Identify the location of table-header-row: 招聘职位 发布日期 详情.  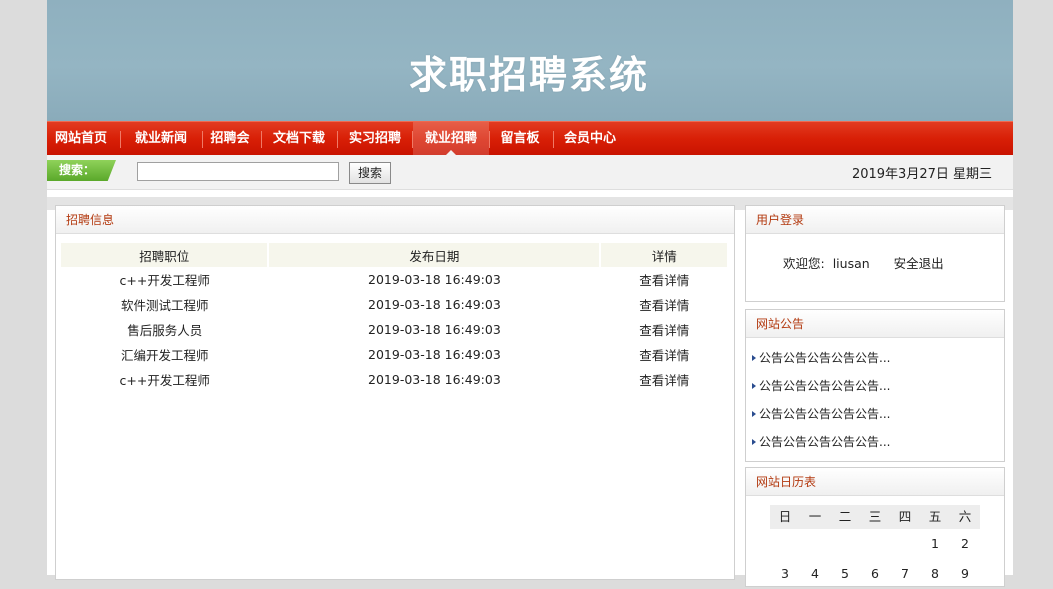
(395, 255).